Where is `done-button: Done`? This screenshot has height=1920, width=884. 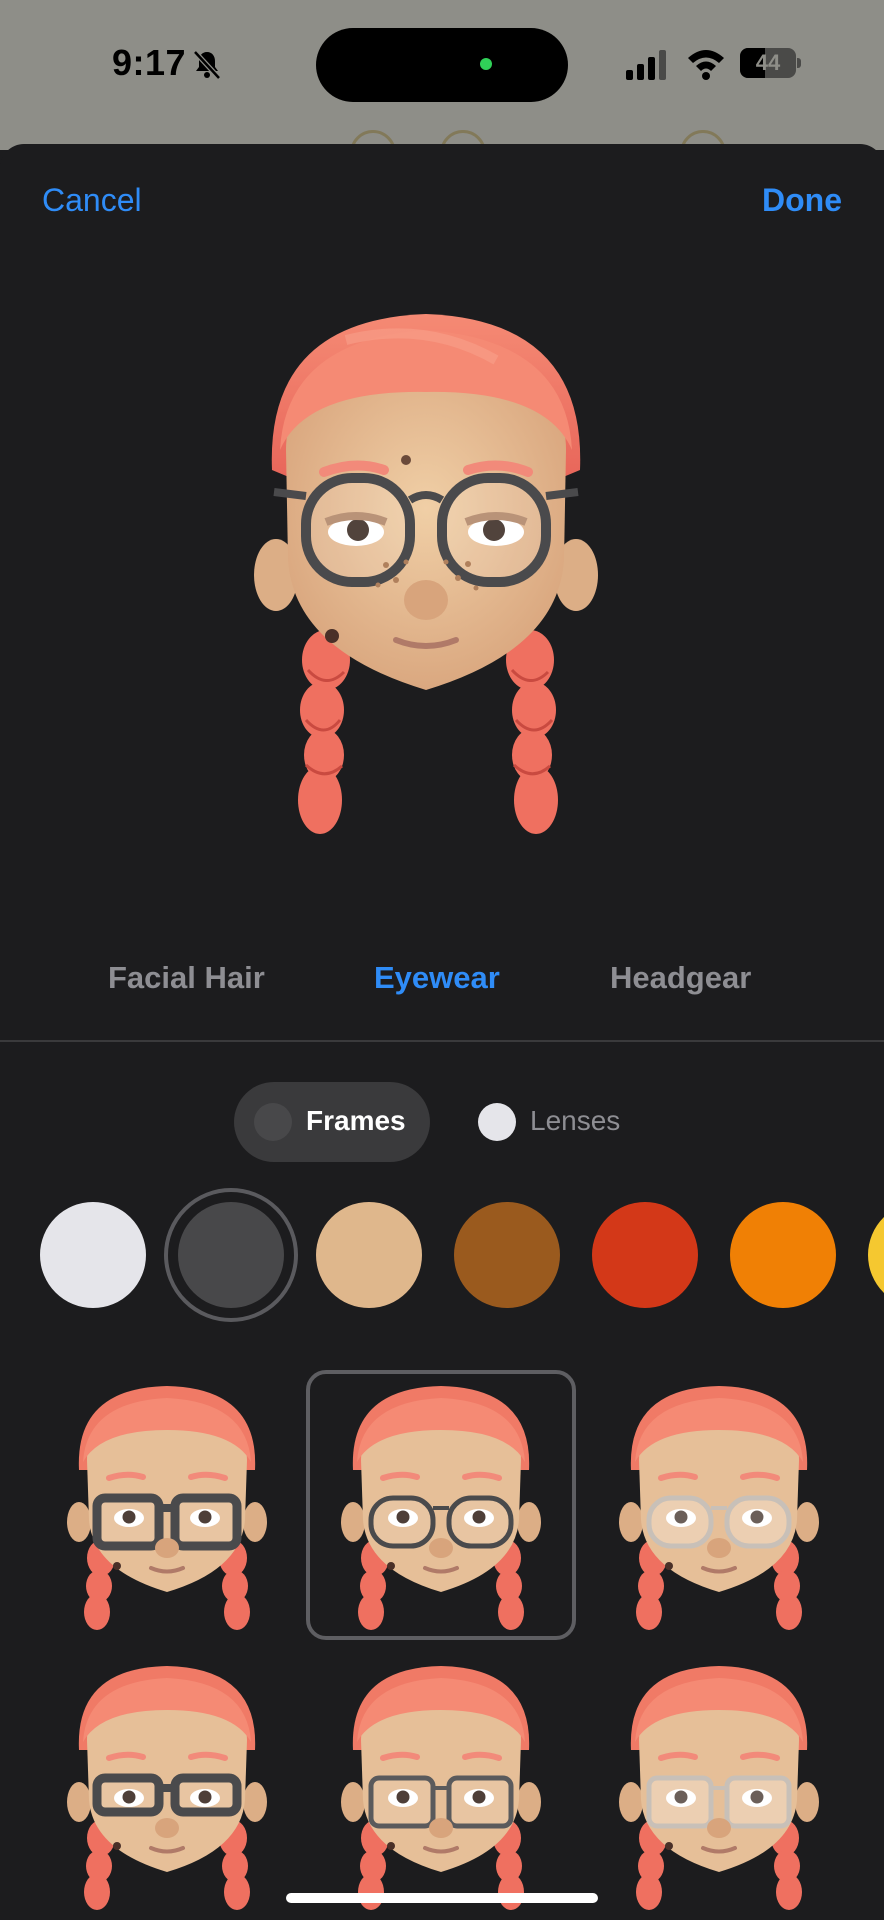
done-button: Done is located at coordinates (802, 200).